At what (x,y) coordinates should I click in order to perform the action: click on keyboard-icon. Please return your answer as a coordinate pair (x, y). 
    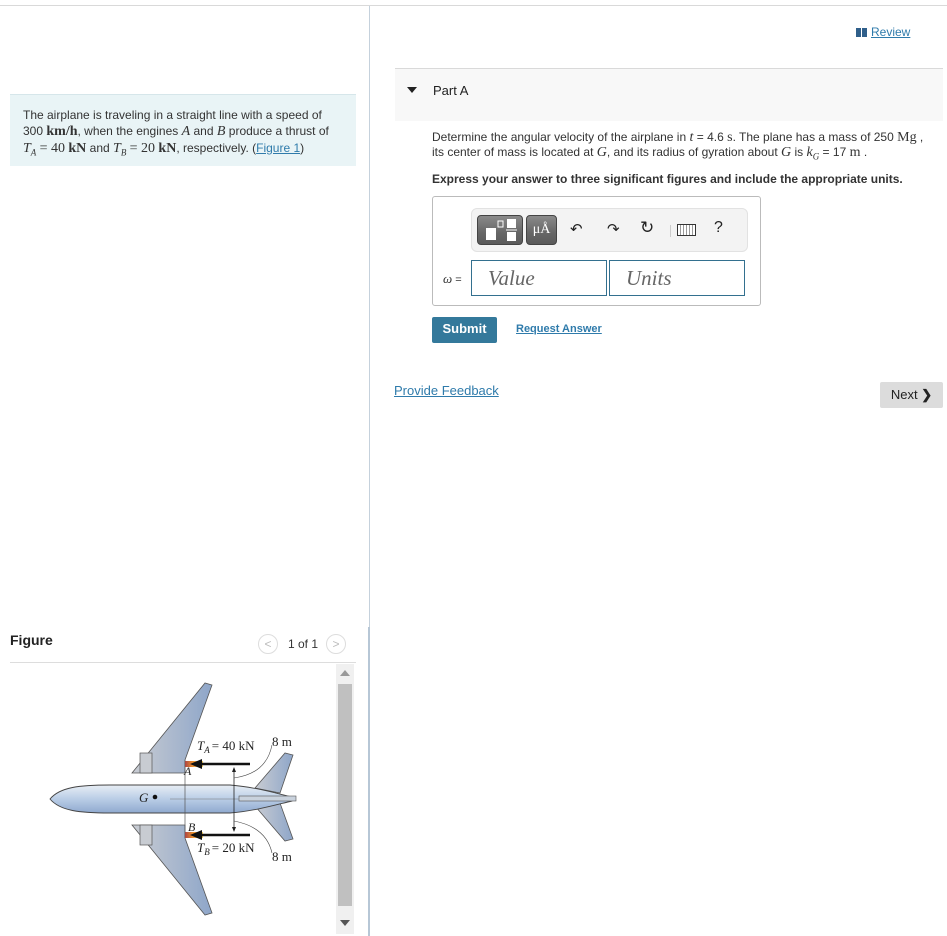
    Looking at the image, I should click on (686, 230).